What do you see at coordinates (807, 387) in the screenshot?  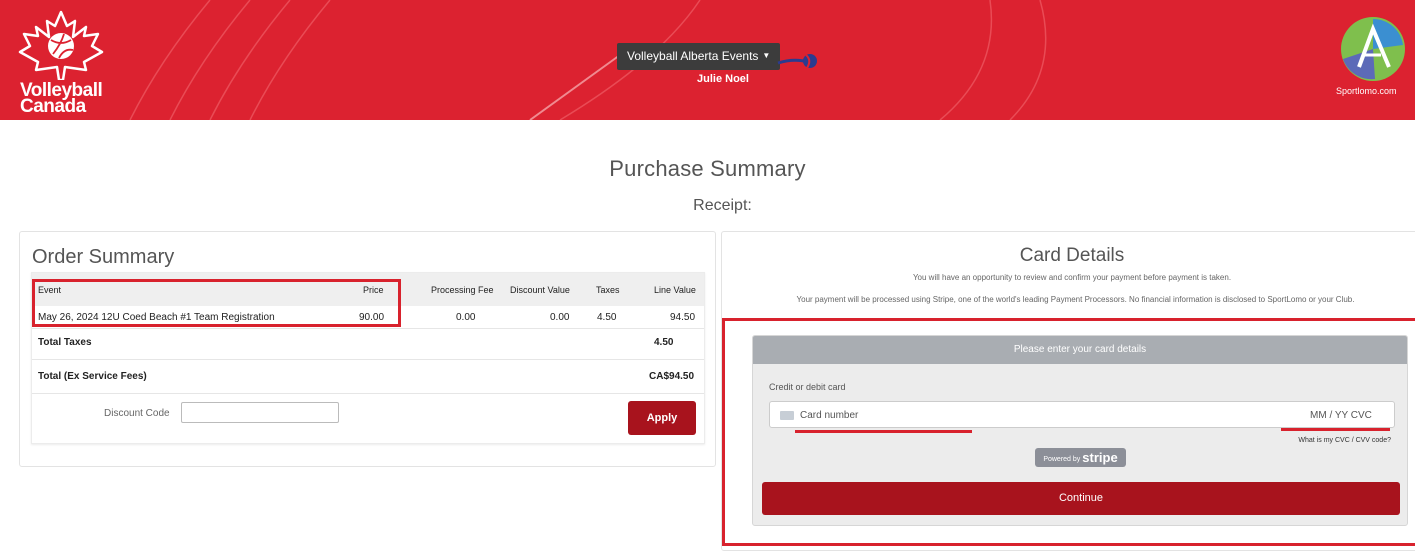 I see `card-field-label: Credit or debit card` at bounding box center [807, 387].